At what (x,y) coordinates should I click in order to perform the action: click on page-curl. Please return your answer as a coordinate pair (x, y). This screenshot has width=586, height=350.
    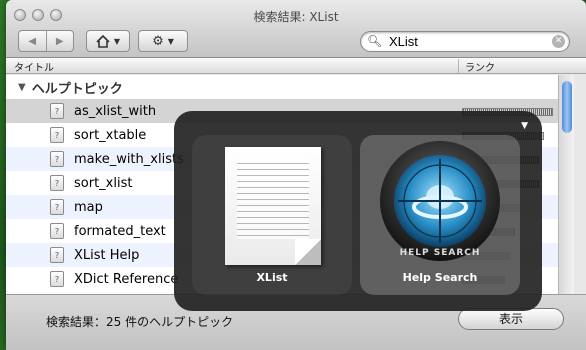
    Looking at the image, I should click on (308, 252).